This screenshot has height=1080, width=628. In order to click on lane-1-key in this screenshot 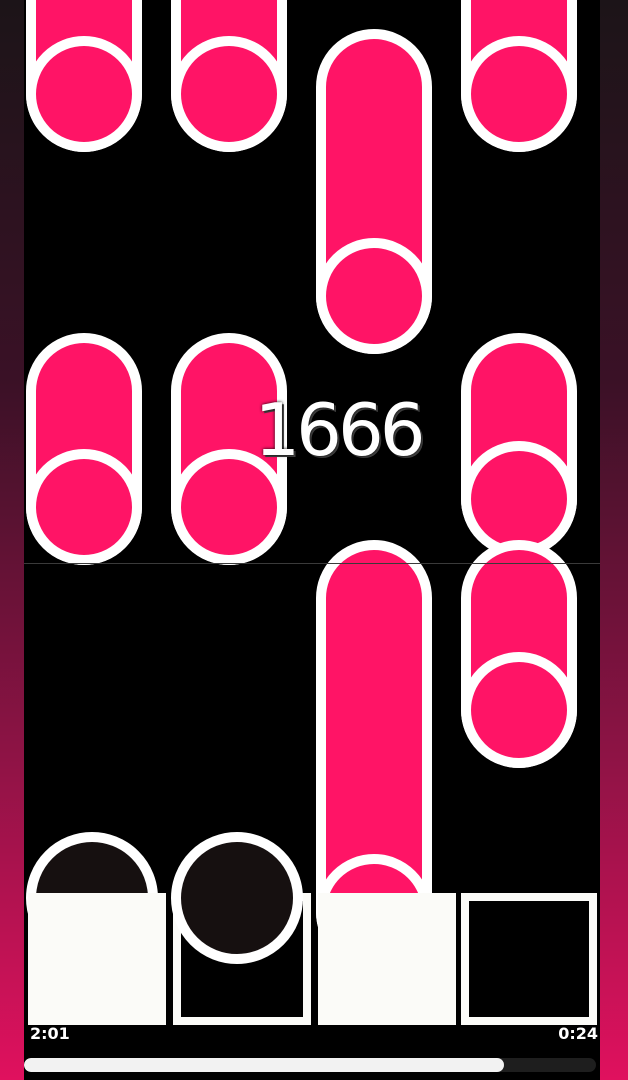, I will do `click(97, 959)`.